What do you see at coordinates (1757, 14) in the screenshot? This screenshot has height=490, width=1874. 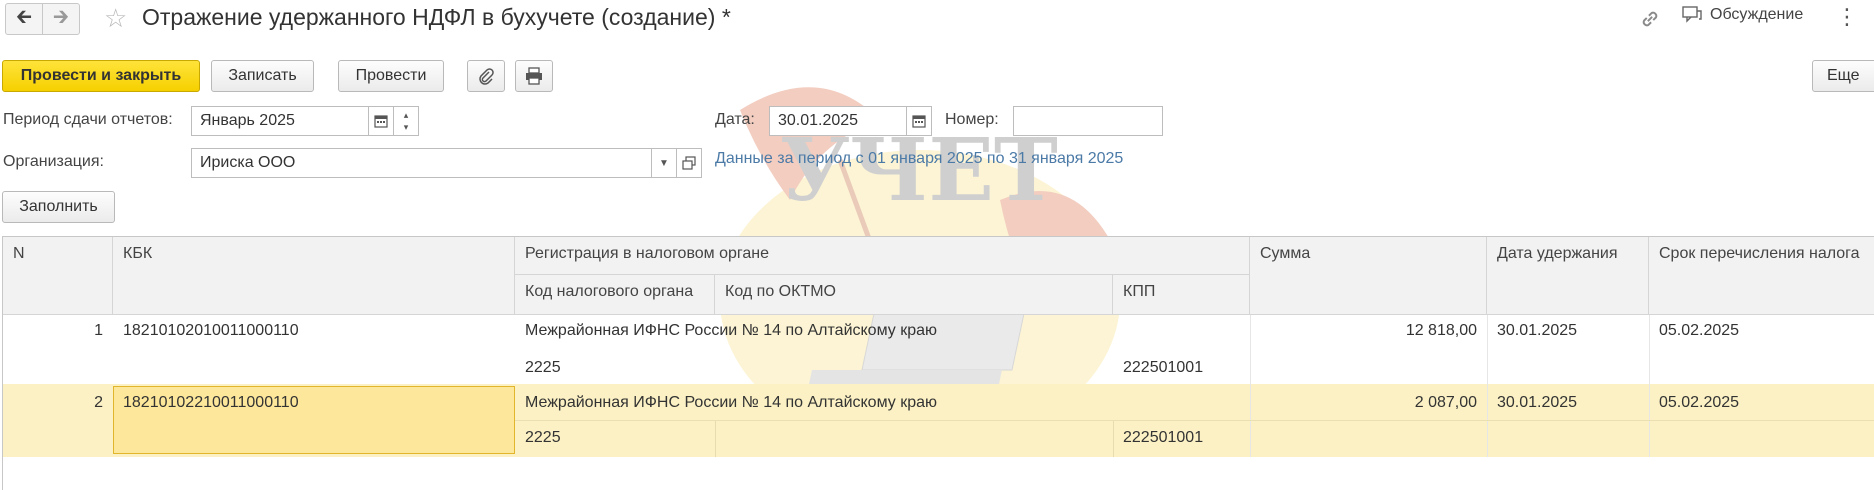 I see `discussion-label: Обсуждение` at bounding box center [1757, 14].